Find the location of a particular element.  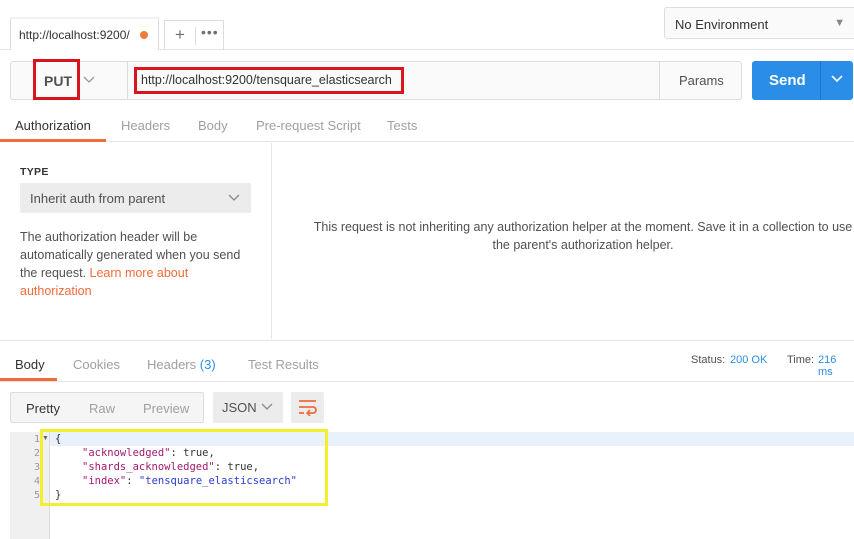

params-label: Params is located at coordinates (701, 80).